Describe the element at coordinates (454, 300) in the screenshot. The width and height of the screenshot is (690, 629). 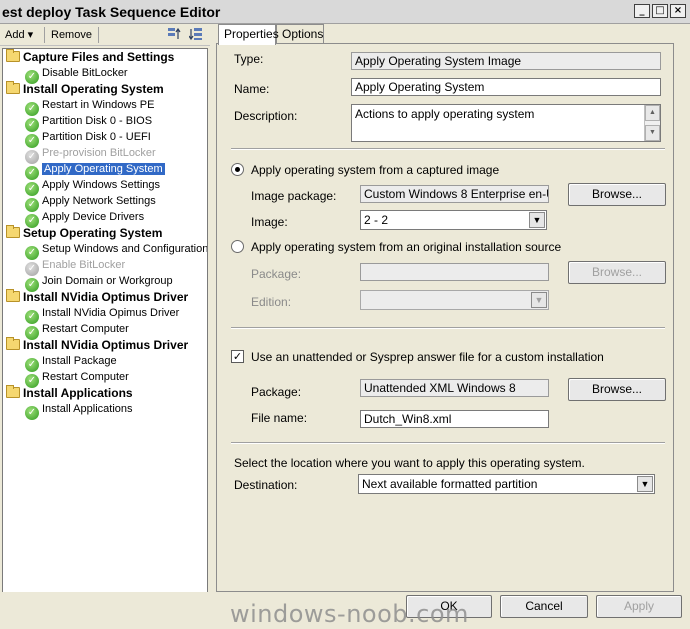
I see `edition-select: ▼` at that location.